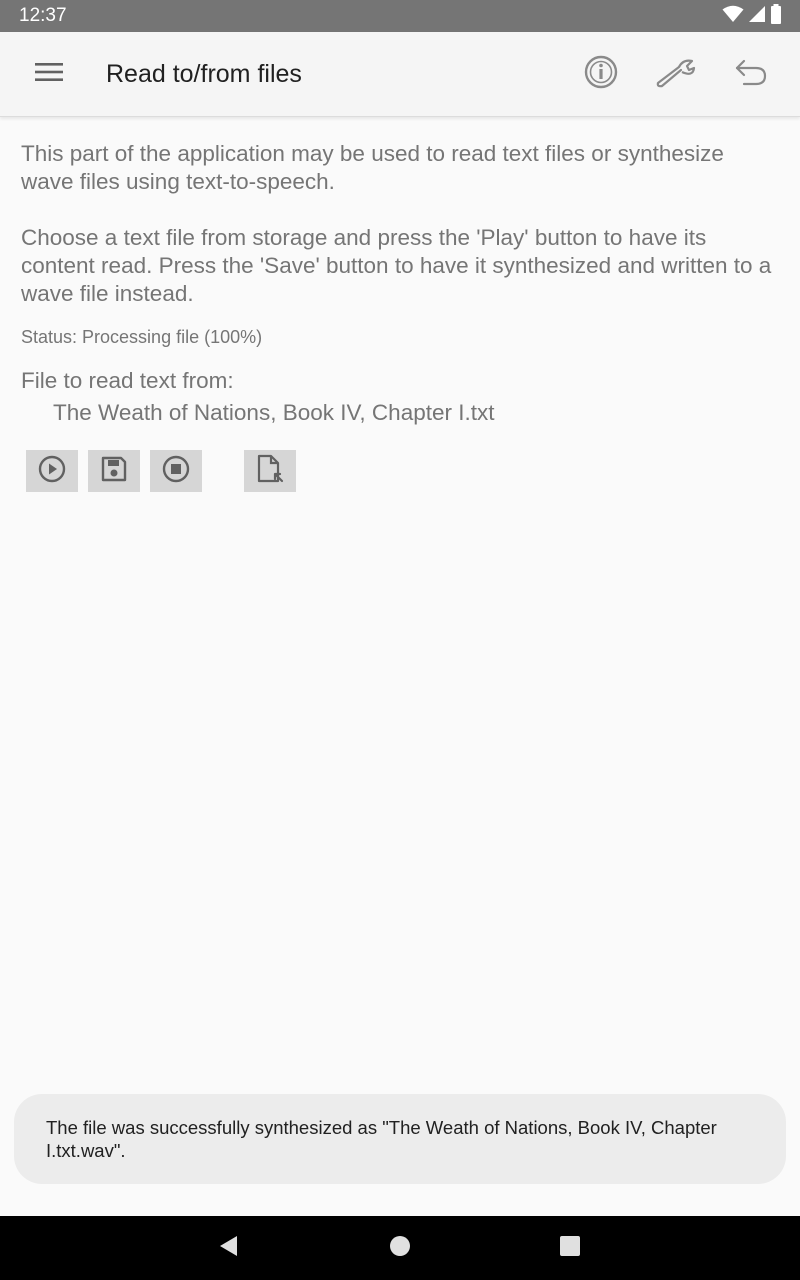 The height and width of the screenshot is (1280, 800). I want to click on menu-icon, so click(49, 74).